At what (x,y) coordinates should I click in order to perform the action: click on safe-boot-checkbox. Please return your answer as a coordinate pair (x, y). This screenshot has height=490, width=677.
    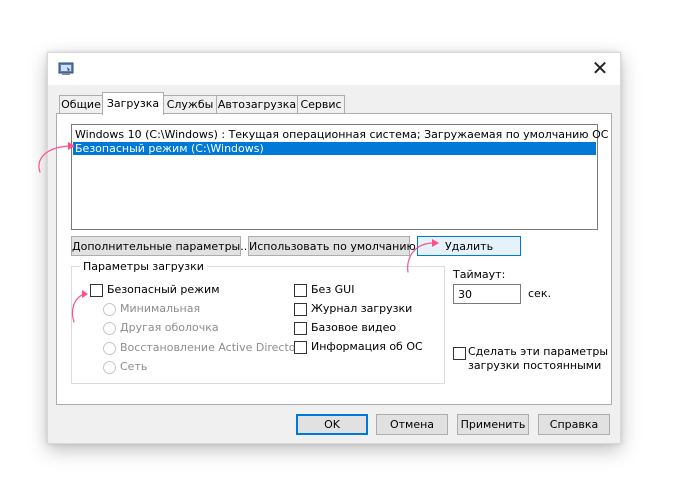
    Looking at the image, I should click on (96, 290).